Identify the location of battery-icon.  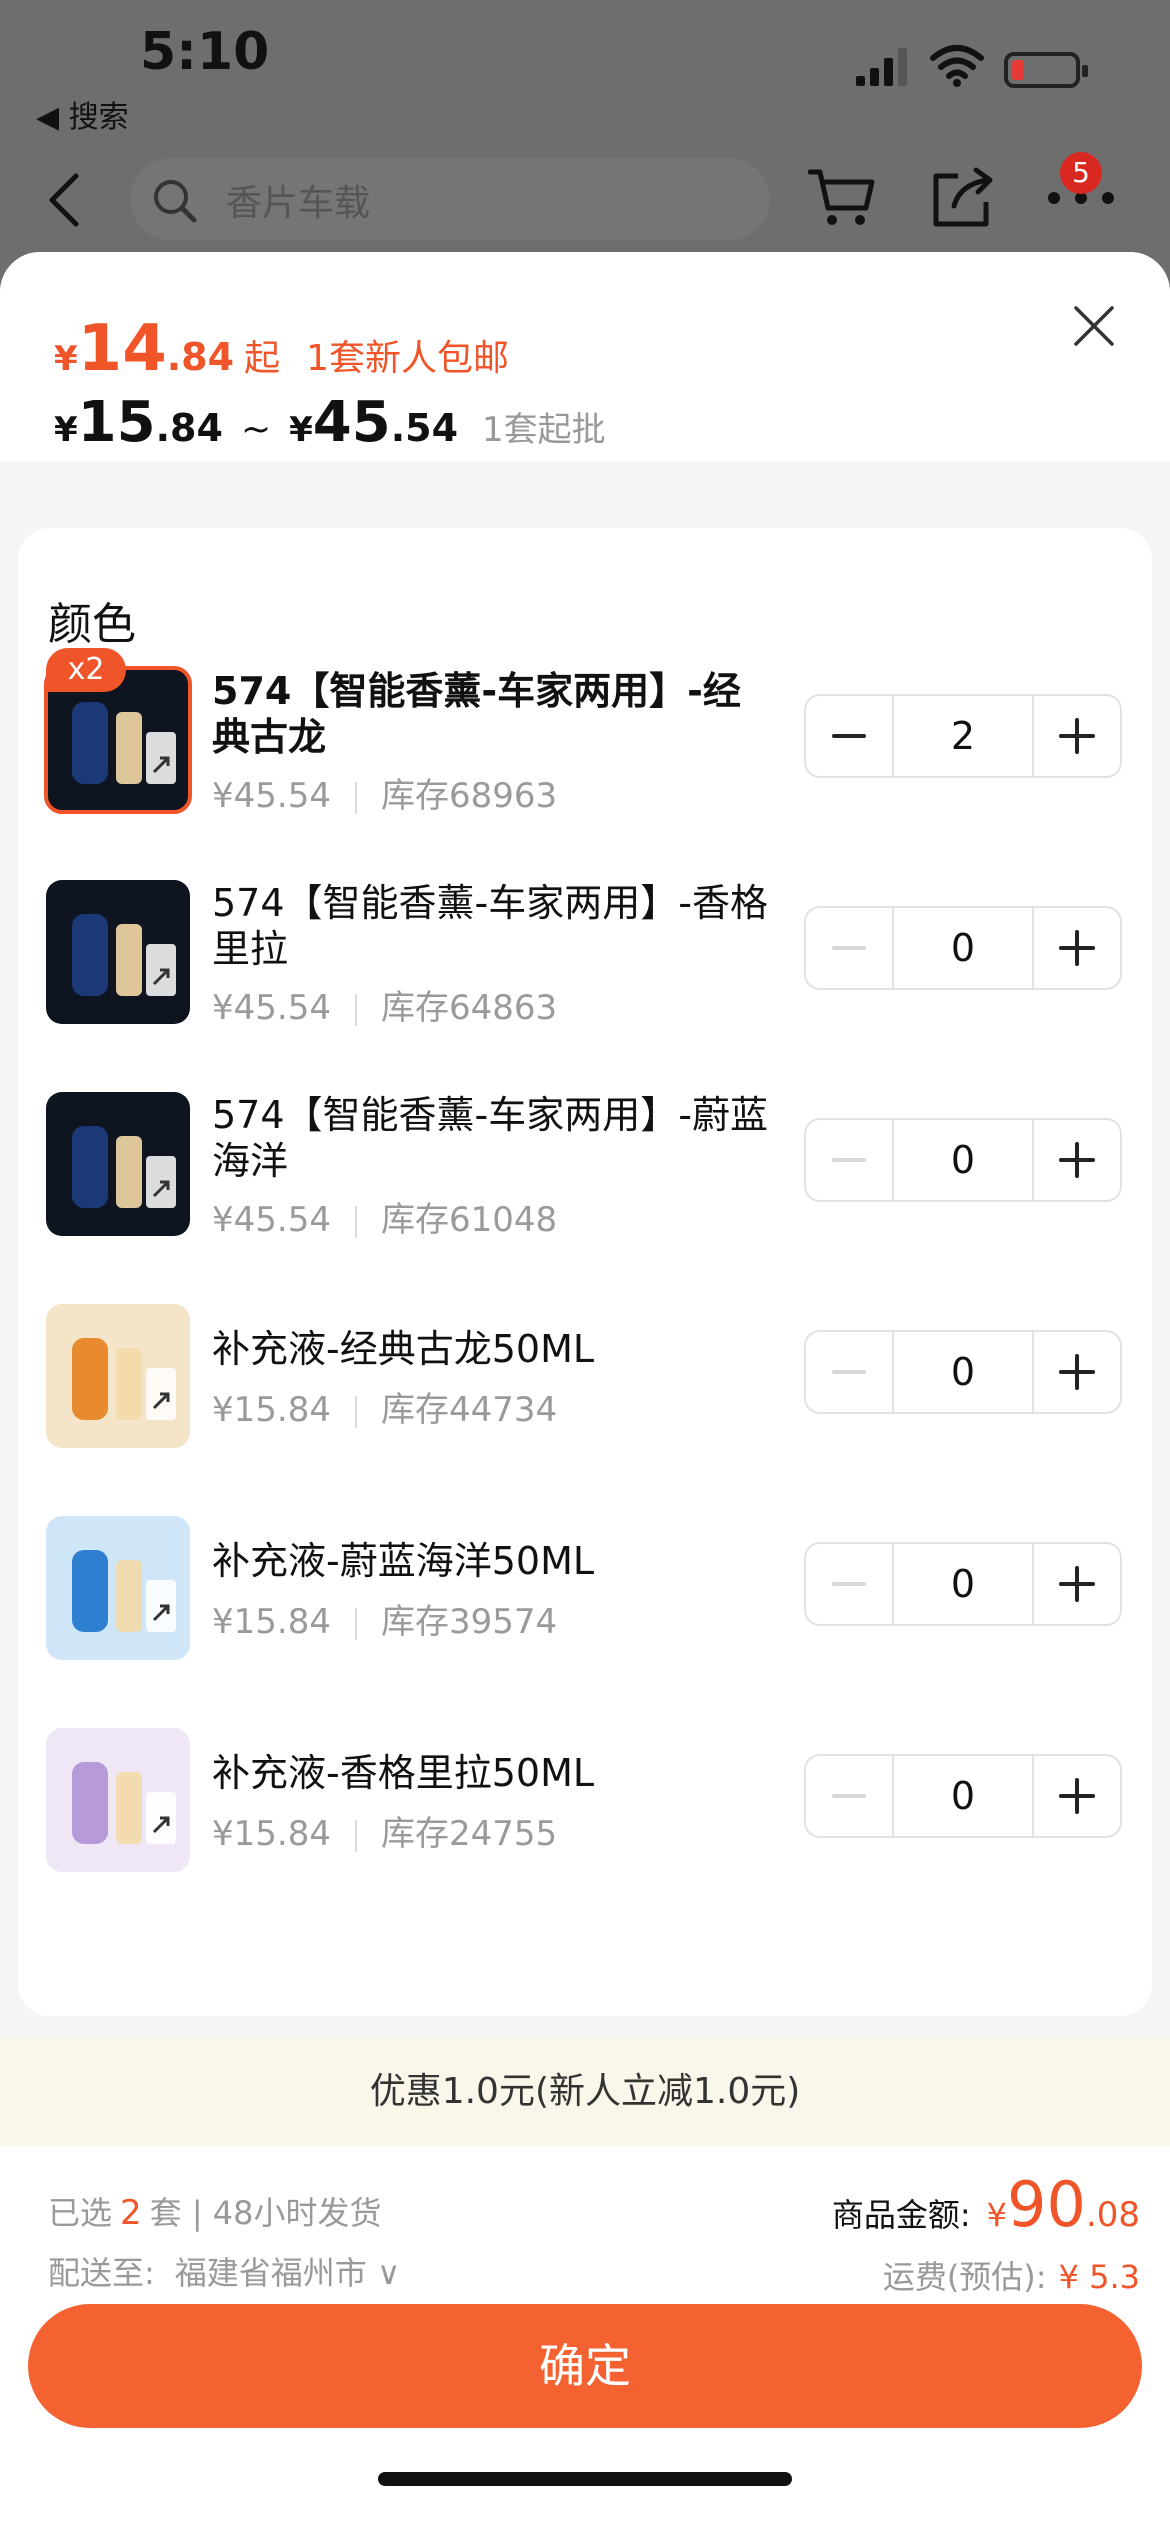
(1046, 70).